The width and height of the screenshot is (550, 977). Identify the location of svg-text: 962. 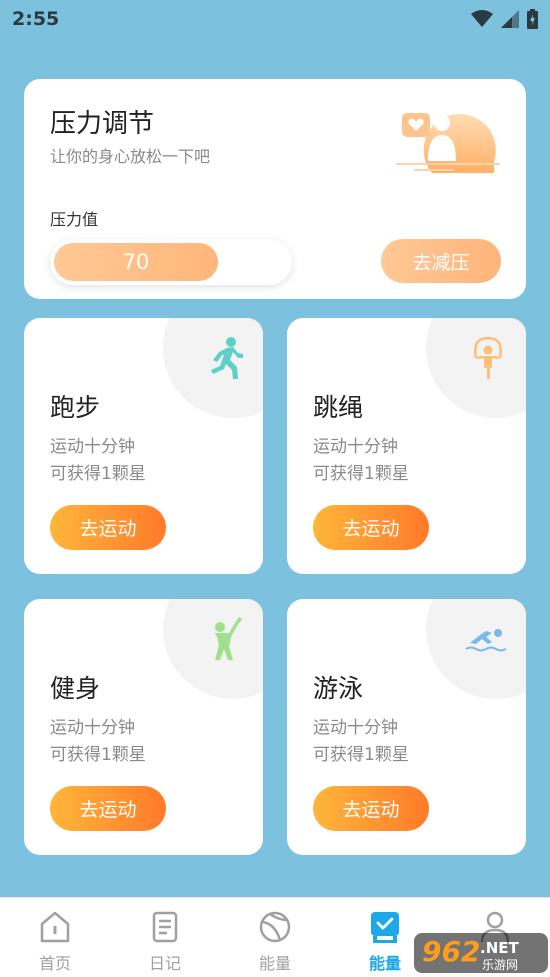
(451, 951).